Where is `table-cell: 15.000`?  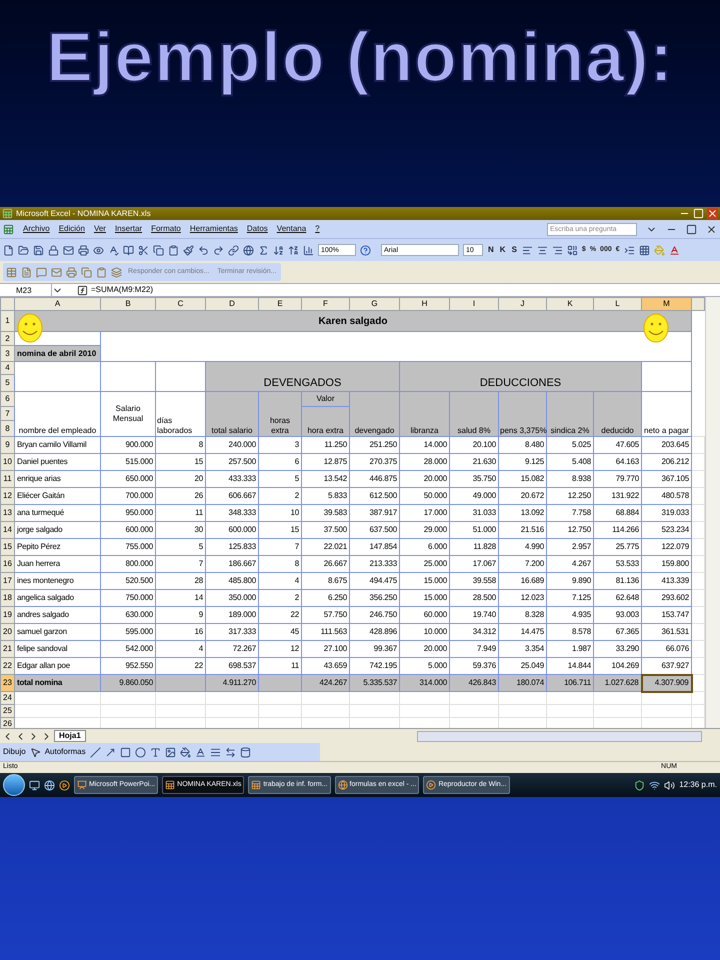
table-cell: 15.000 is located at coordinates (425, 598).